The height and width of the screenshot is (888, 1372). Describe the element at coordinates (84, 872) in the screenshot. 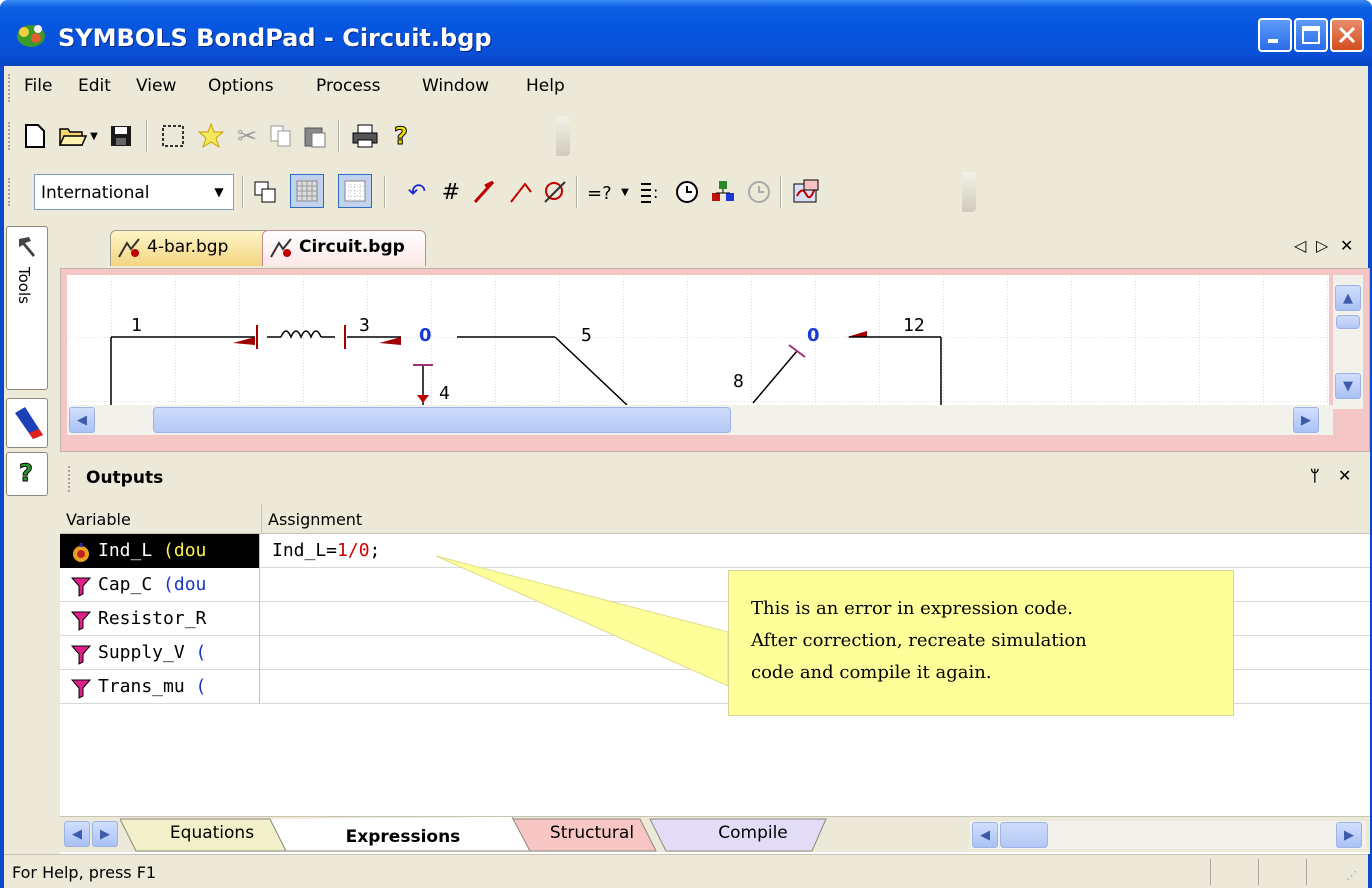

I see `status-text: For Help, press F1` at that location.